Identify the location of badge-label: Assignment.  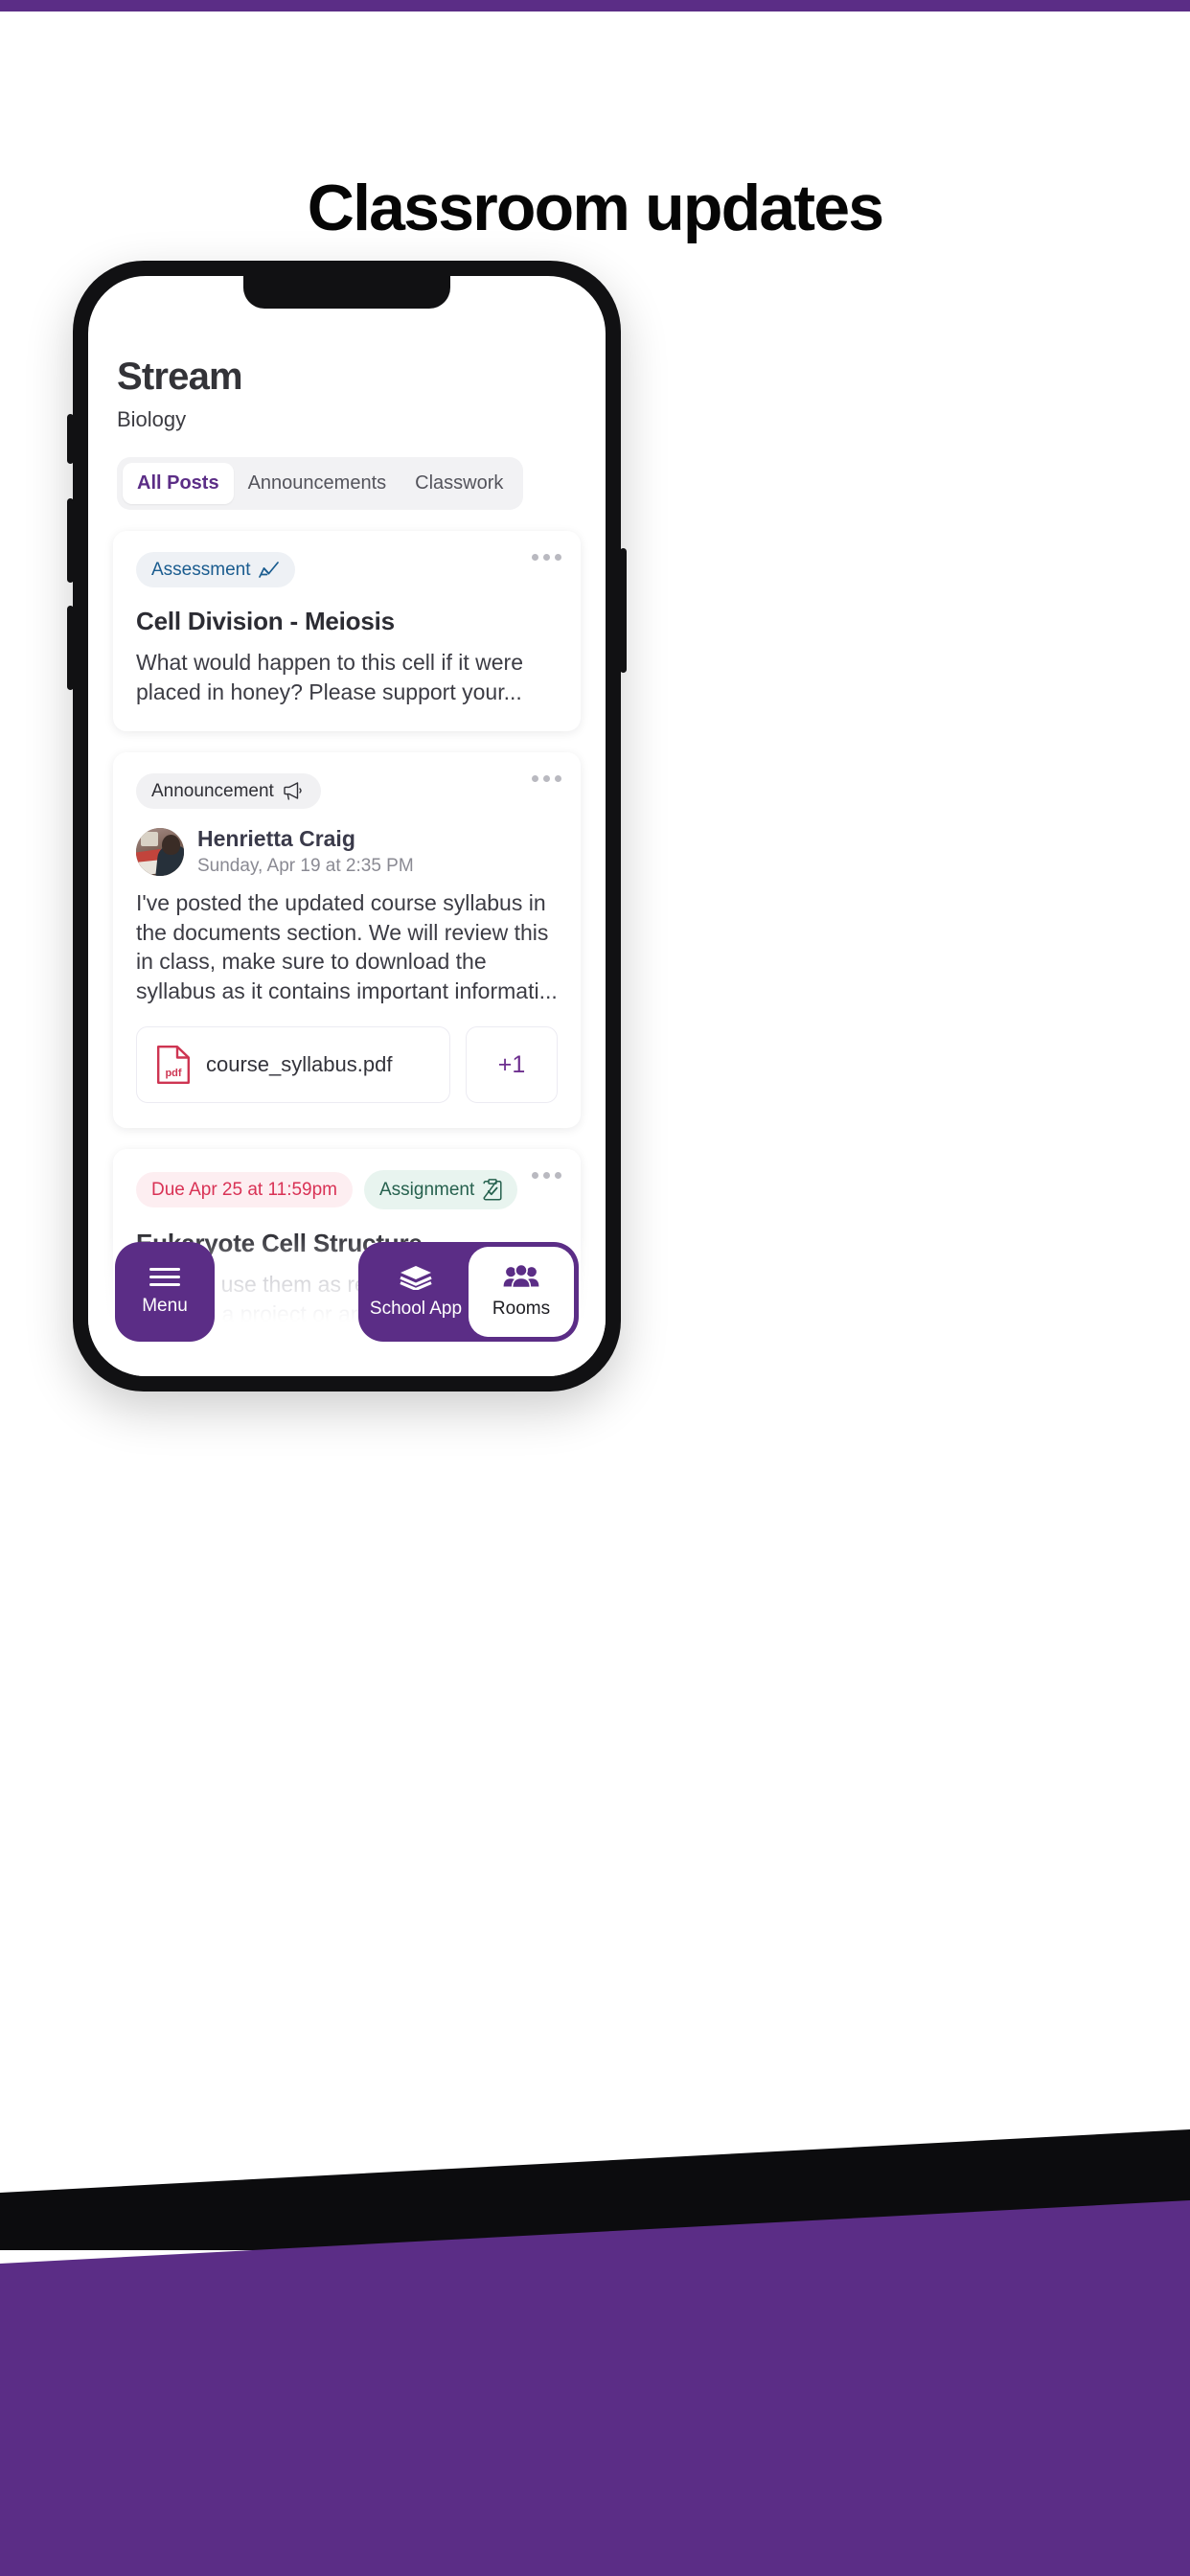
(427, 1190).